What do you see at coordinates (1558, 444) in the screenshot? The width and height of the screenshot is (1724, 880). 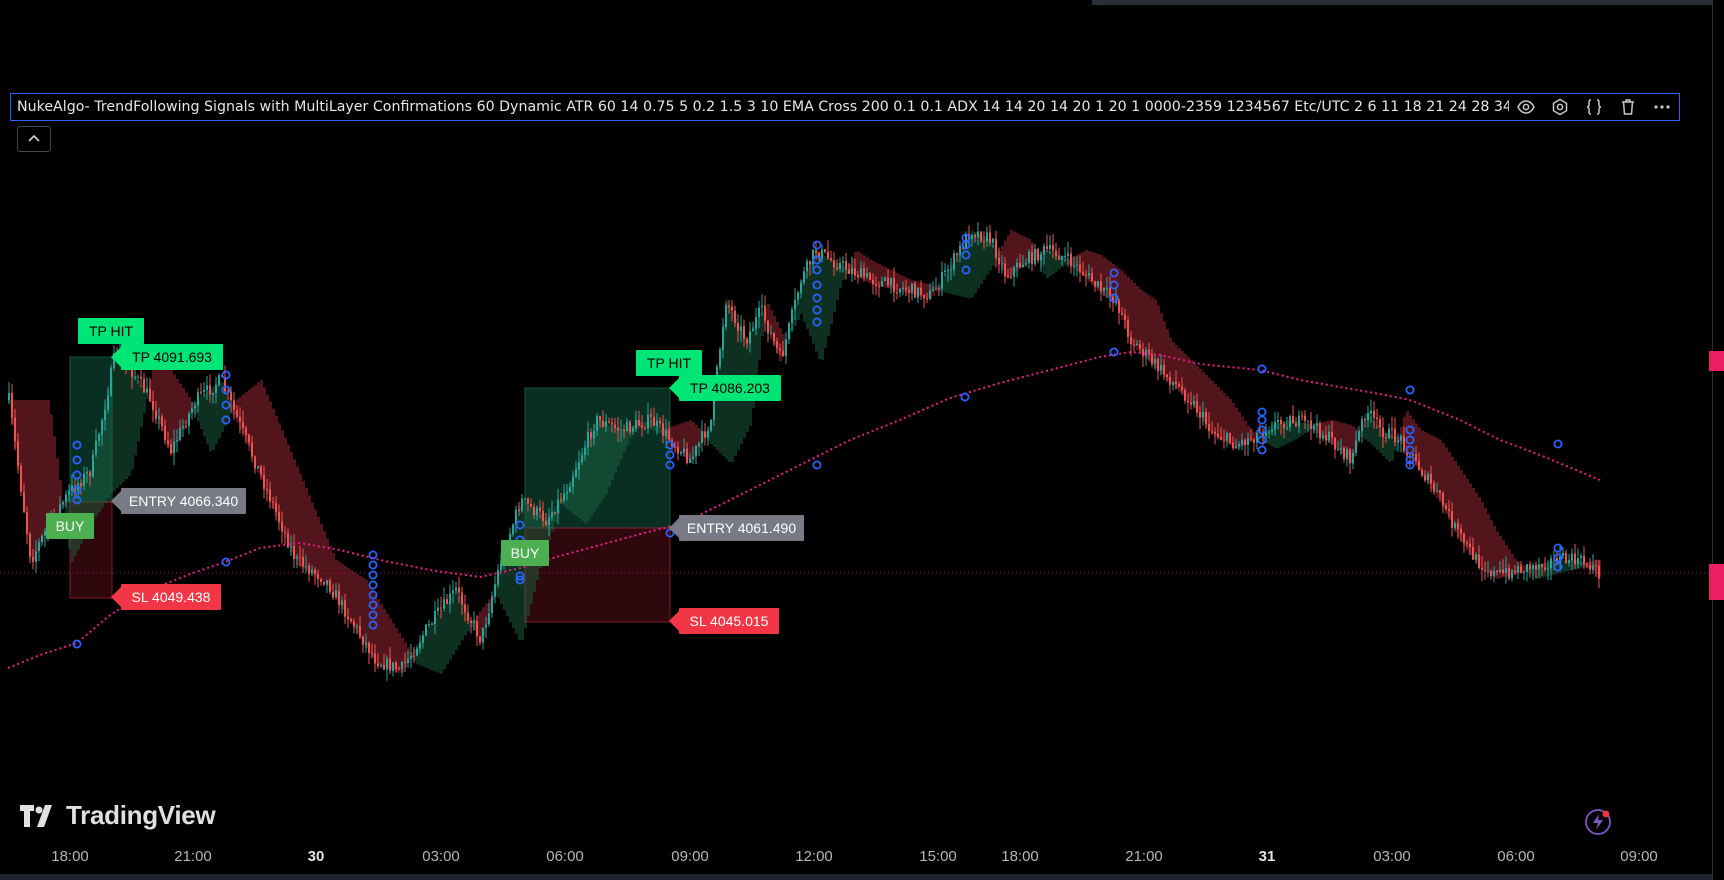 I see `ema-signal-dot` at bounding box center [1558, 444].